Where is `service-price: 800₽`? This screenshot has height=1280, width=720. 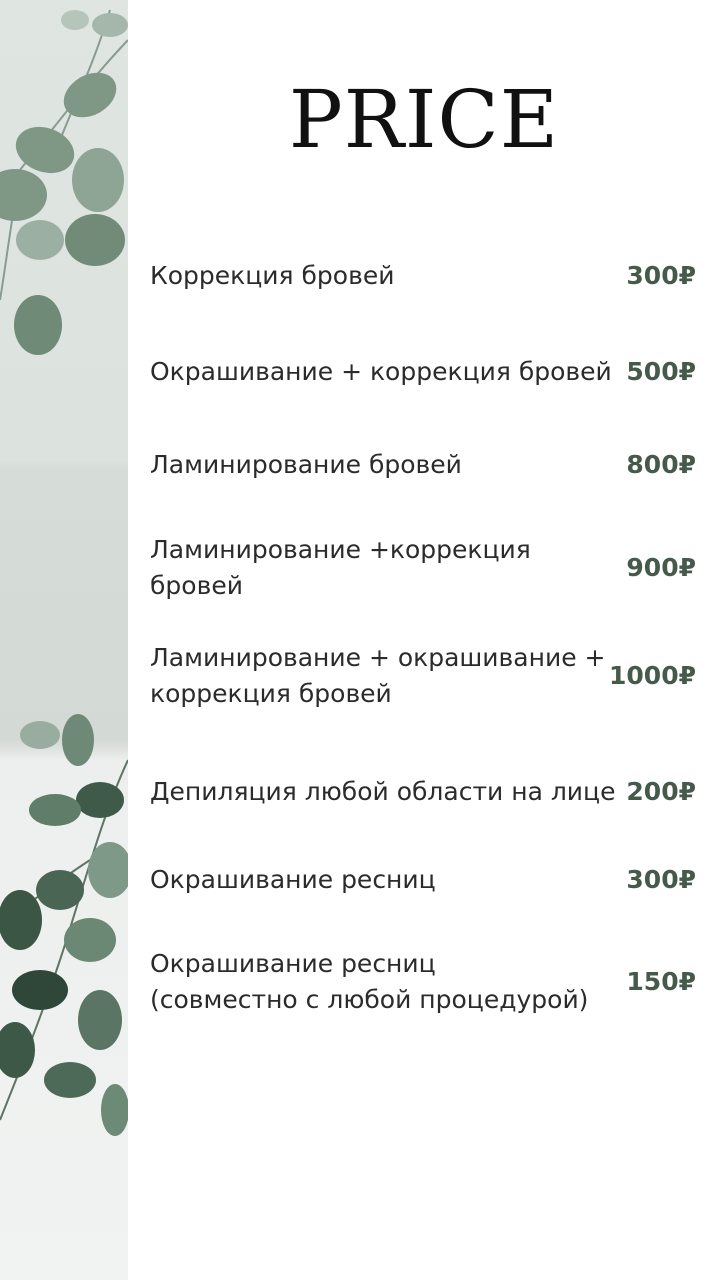
service-price: 800₽ is located at coordinates (661, 464).